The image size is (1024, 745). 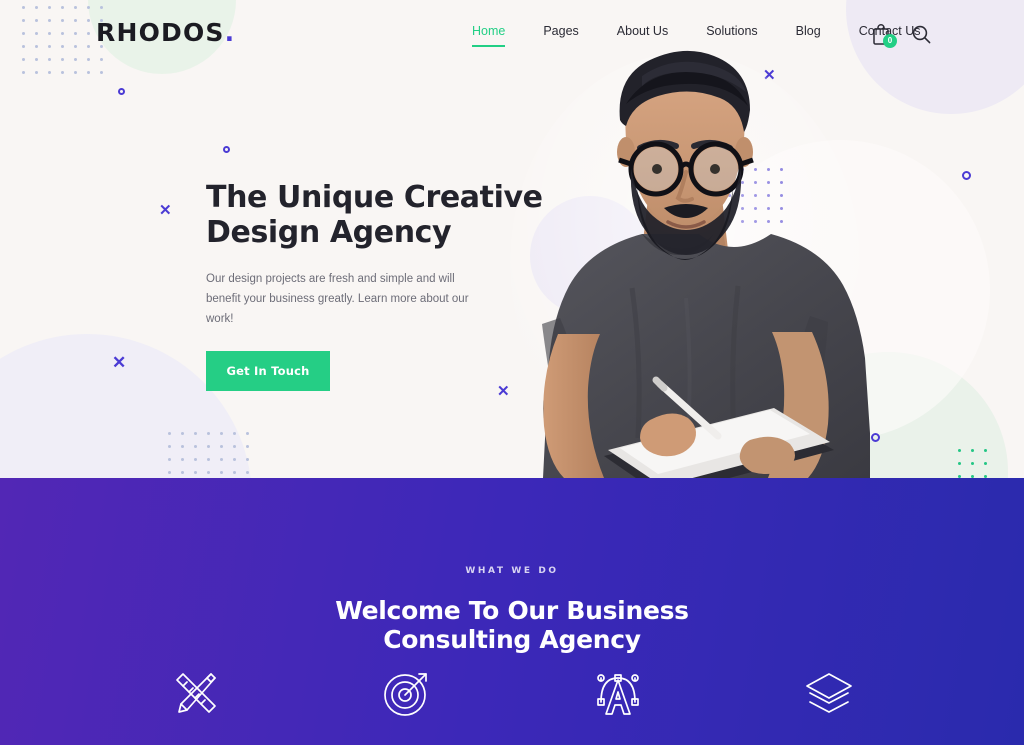 I want to click on search-icon, so click(x=921, y=34).